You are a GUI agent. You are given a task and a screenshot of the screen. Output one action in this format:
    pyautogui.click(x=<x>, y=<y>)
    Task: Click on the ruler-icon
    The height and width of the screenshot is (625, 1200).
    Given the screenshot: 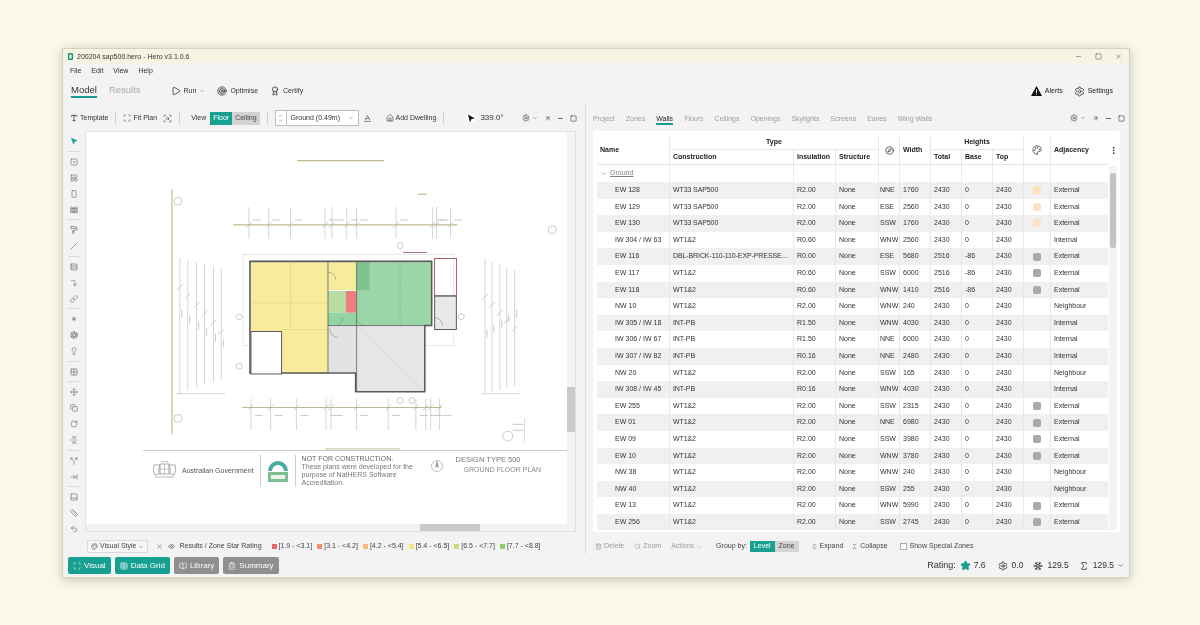 What is the action you would take?
    pyautogui.click(x=74, y=513)
    